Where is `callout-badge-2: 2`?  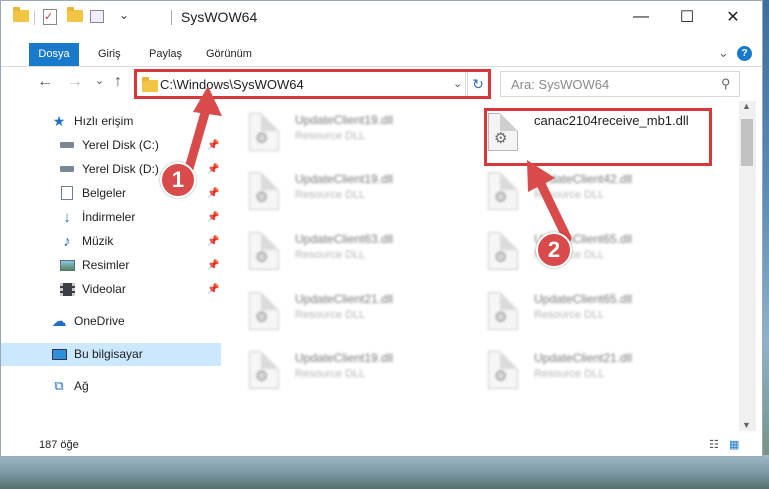
callout-badge-2: 2 is located at coordinates (554, 250).